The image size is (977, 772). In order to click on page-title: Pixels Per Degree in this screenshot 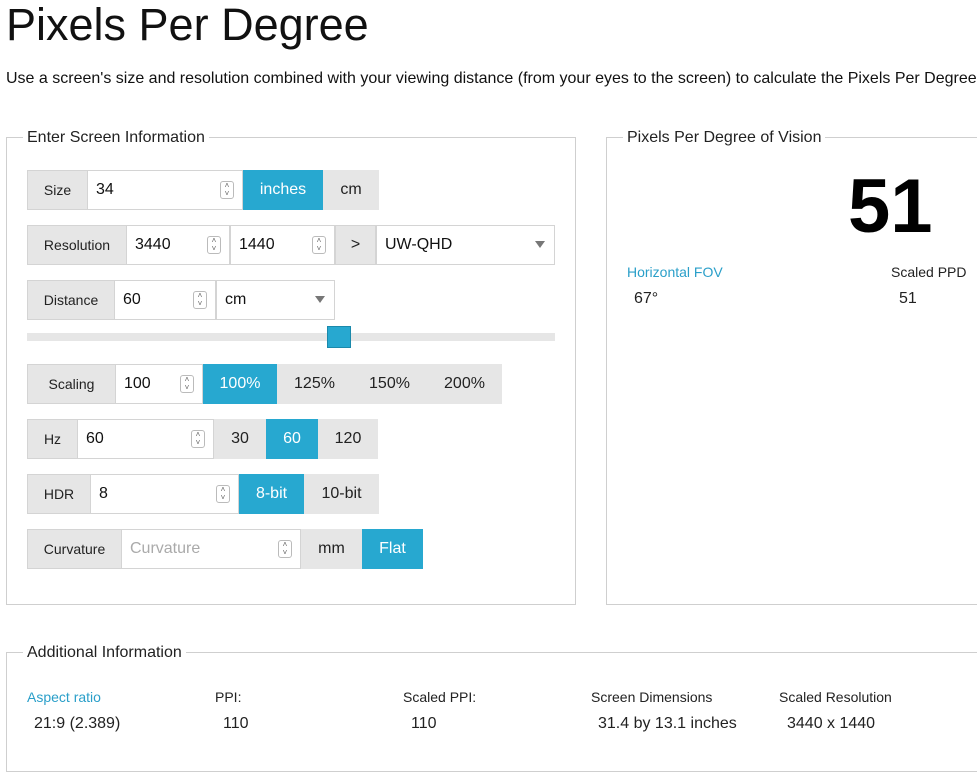, I will do `click(187, 25)`.